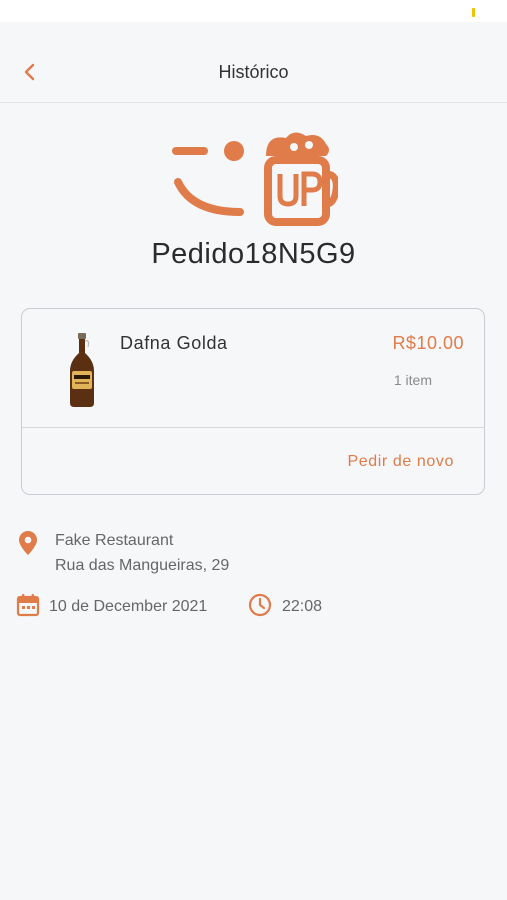  Describe the element at coordinates (400, 462) in the screenshot. I see `reorder-button: Pedir de novo` at that location.